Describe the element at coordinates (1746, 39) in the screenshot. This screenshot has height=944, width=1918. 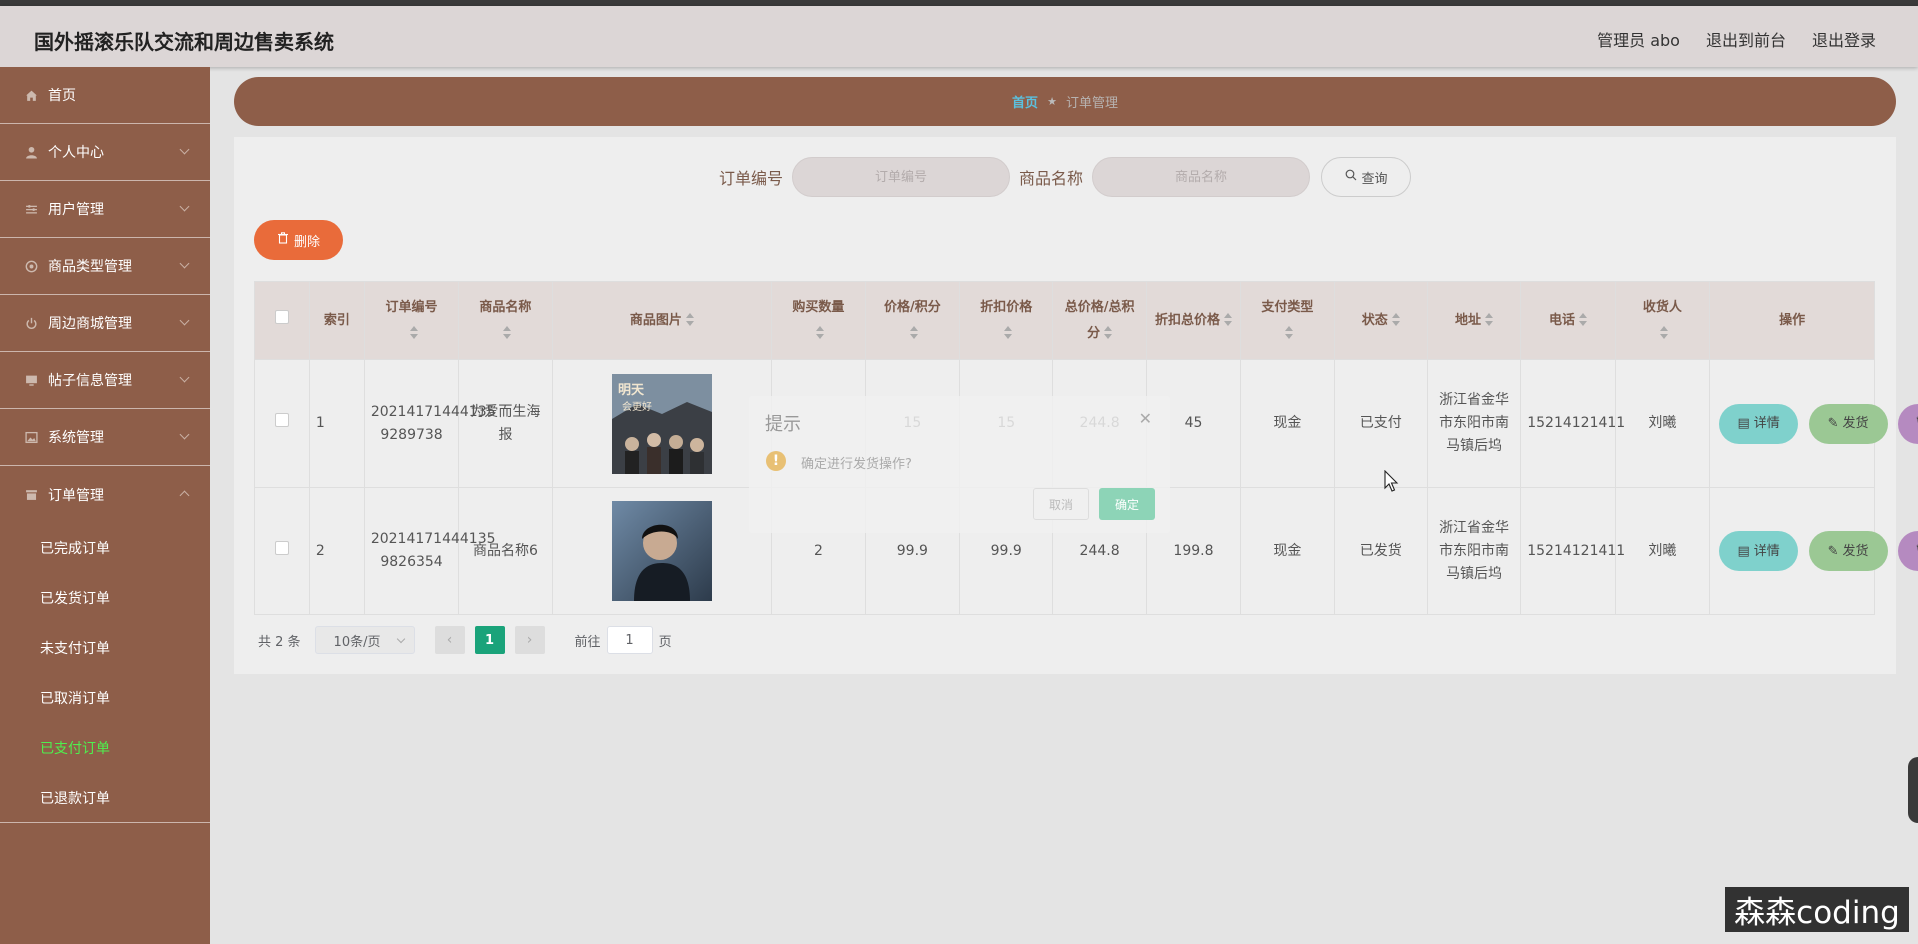
I see `exit-to-frontend-link: 退出到前台` at that location.